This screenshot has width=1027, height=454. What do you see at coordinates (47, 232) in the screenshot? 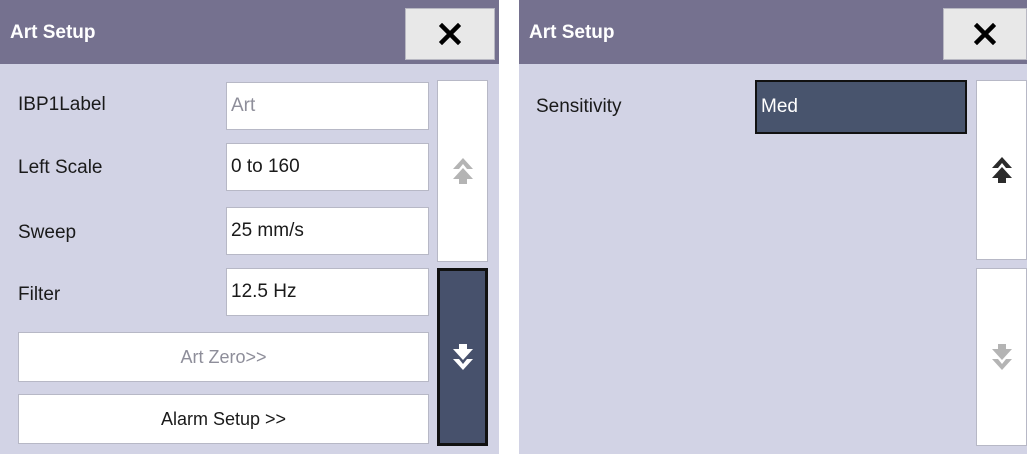
I see `sweep-label: Sweep` at bounding box center [47, 232].